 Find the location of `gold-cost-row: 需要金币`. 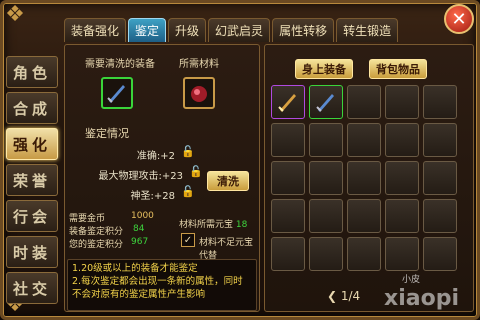

gold-cost-row: 需要金币 is located at coordinates (87, 217).